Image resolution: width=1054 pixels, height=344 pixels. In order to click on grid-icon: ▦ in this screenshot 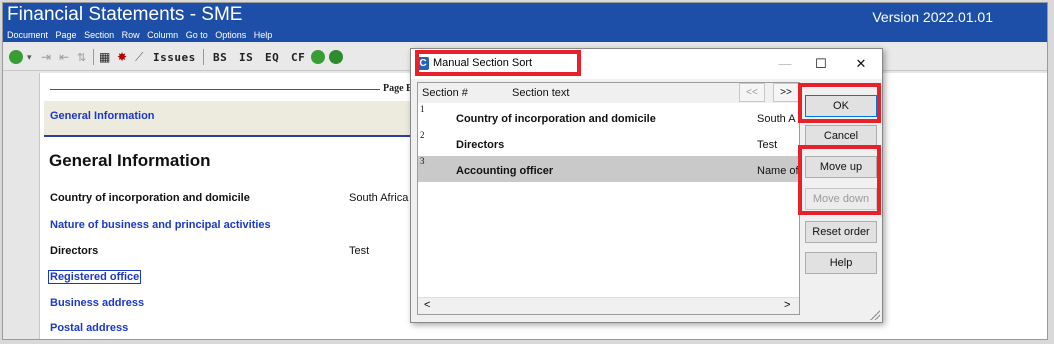, I will do `click(104, 57)`.